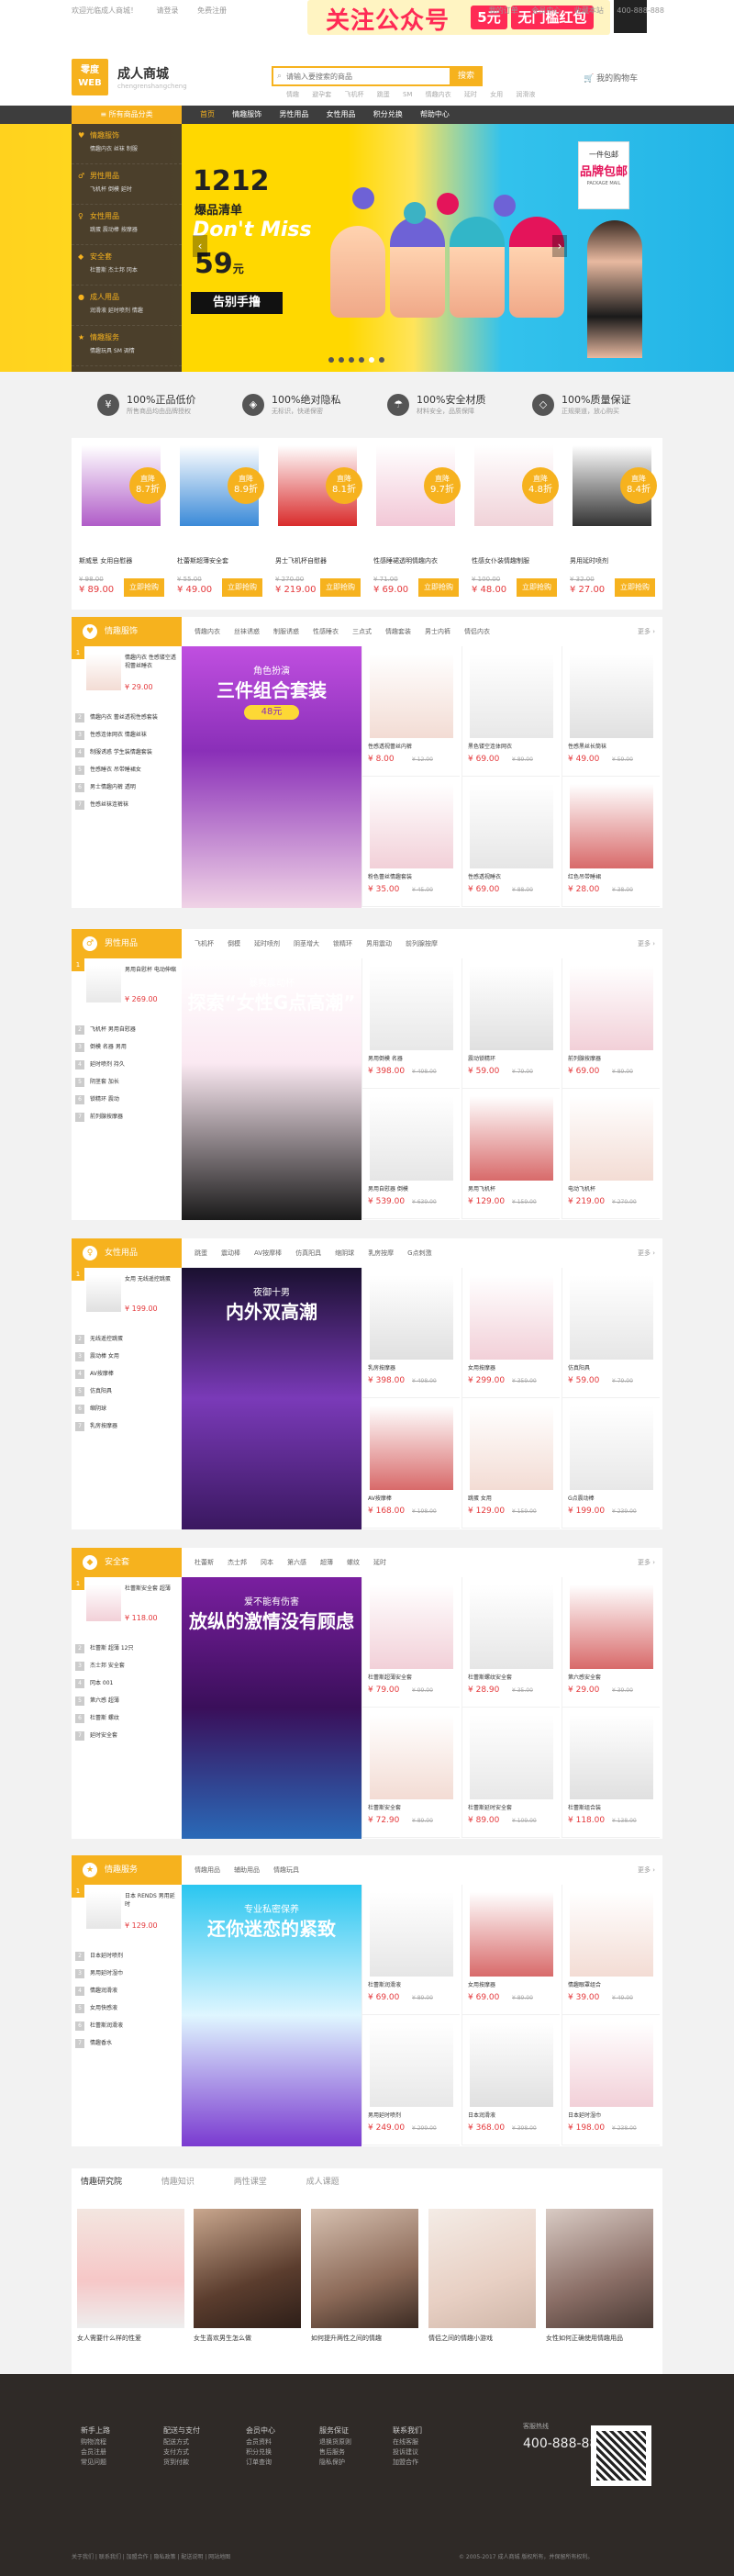 The image size is (734, 2576). What do you see at coordinates (611, 1154) in the screenshot?
I see `product-card: 电动飞机杯 ¥ 219.00 ¥ 270.00` at bounding box center [611, 1154].